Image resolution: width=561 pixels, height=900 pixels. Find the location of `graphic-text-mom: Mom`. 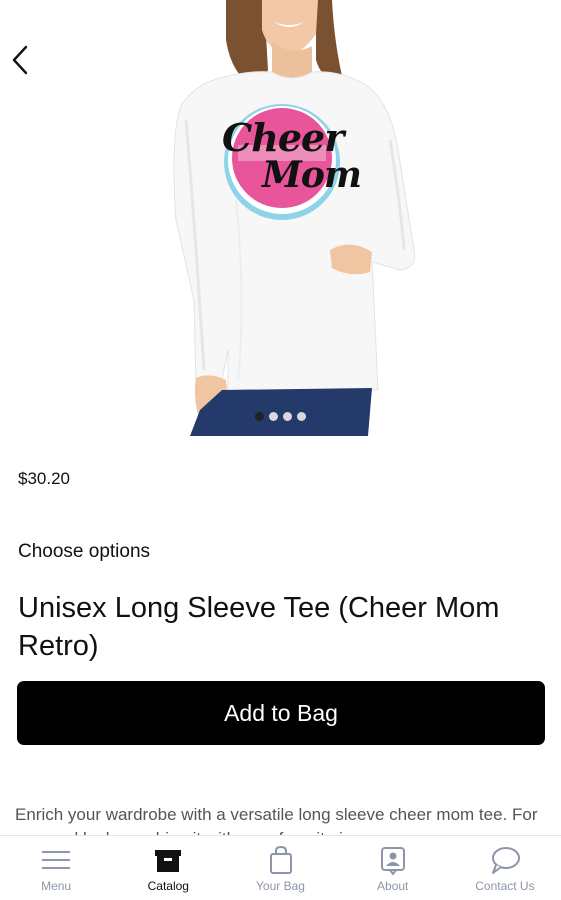

graphic-text-mom: Mom is located at coordinates (312, 175).